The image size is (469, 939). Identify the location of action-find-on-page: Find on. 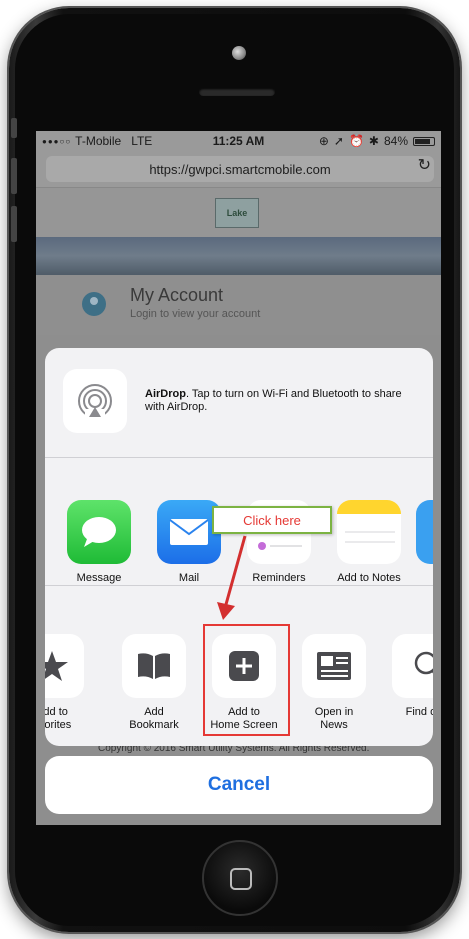
(407, 676).